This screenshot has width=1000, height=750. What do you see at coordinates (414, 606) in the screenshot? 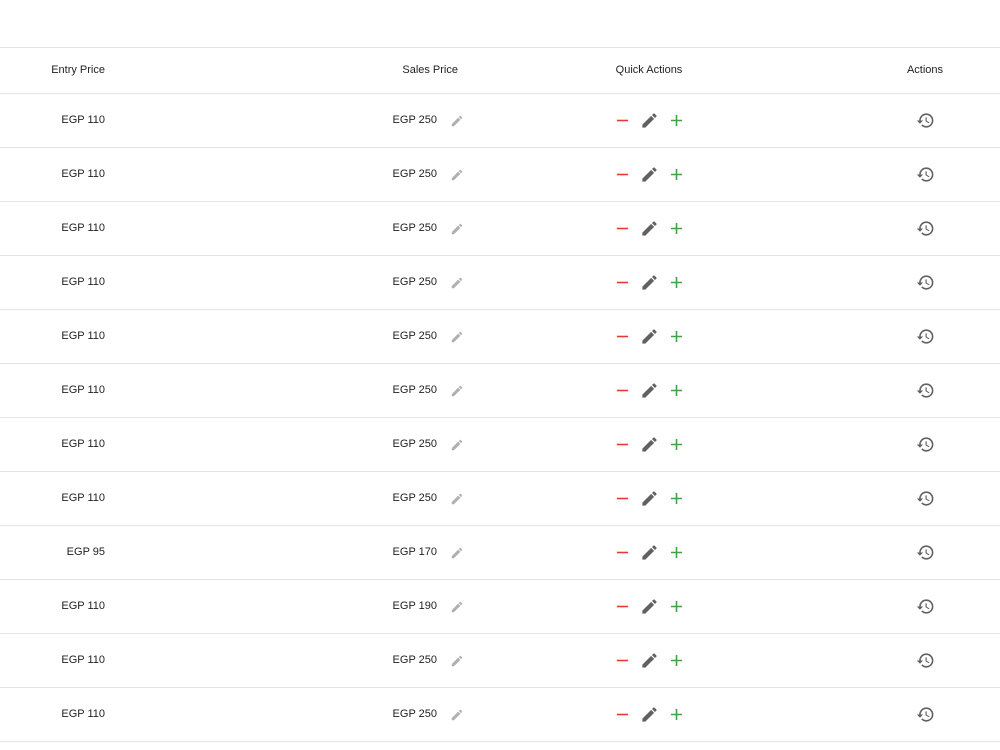
I see `sales-price-value: EGP 190` at bounding box center [414, 606].